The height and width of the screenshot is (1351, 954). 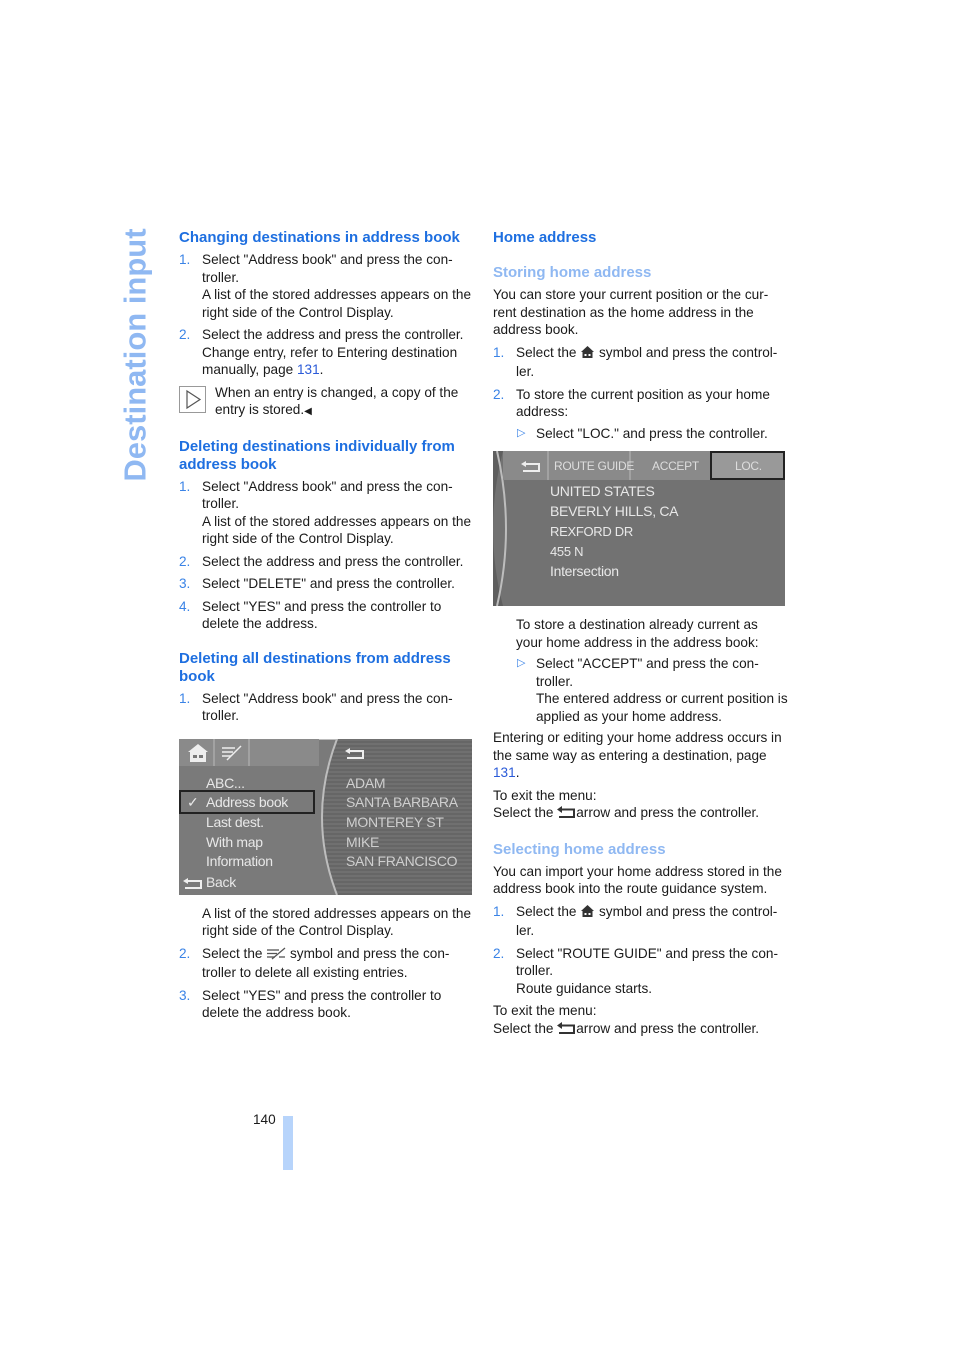 What do you see at coordinates (748, 467) in the screenshot?
I see `loc-button: LOC.` at bounding box center [748, 467].